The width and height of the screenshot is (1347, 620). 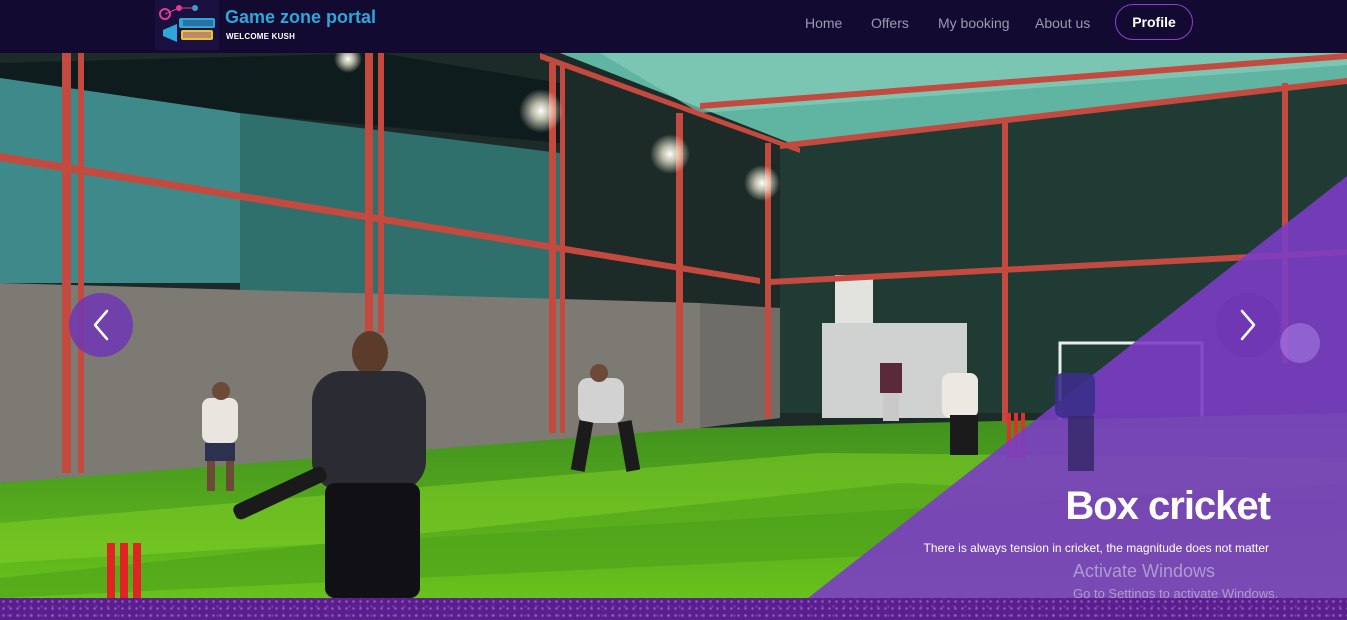 What do you see at coordinates (974, 23) in the screenshot?
I see `nav-link-my-booking: My booking` at bounding box center [974, 23].